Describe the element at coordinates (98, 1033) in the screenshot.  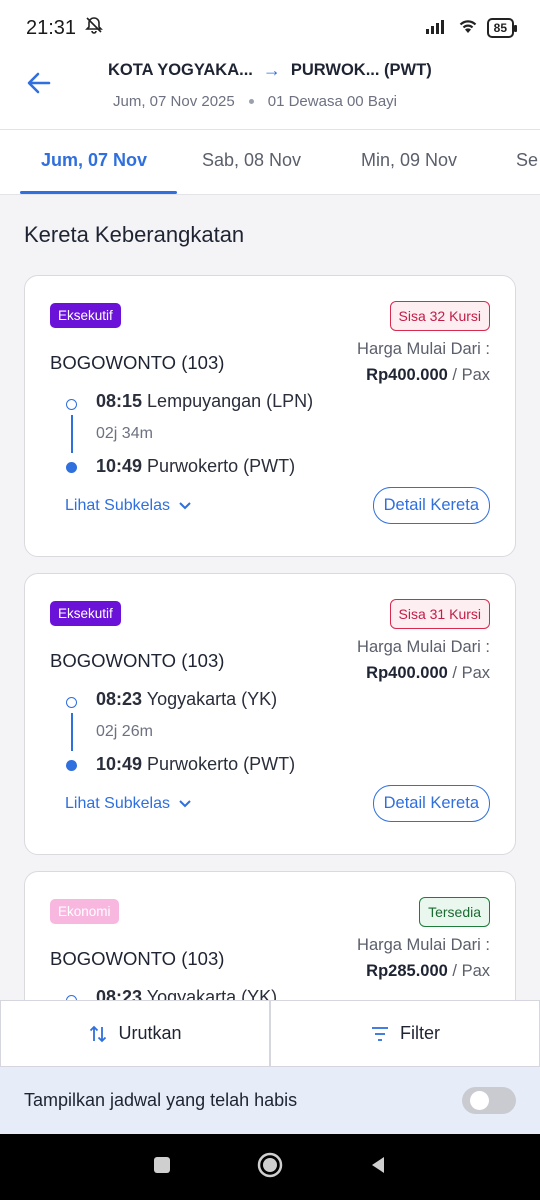
I see `sort-icon` at that location.